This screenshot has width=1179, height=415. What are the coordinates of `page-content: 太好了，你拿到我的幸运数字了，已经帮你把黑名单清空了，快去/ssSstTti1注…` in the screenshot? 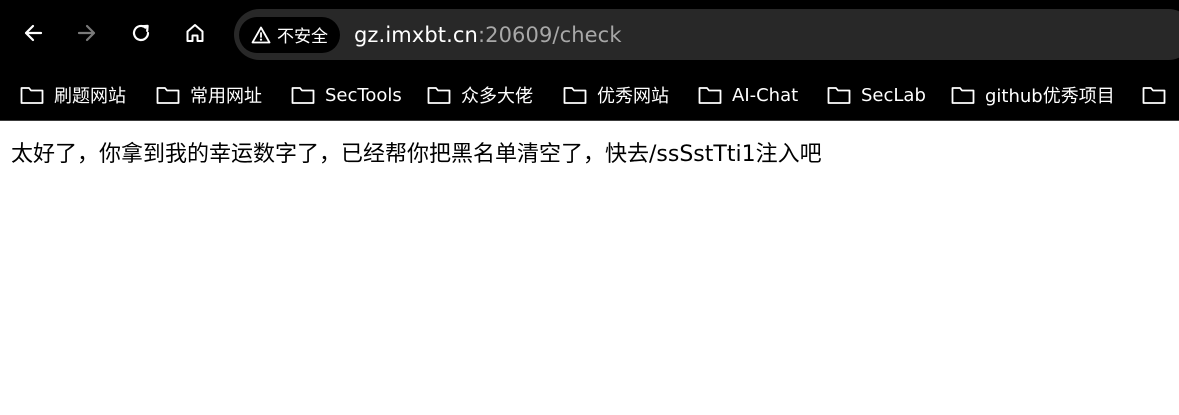 It's located at (589, 152).